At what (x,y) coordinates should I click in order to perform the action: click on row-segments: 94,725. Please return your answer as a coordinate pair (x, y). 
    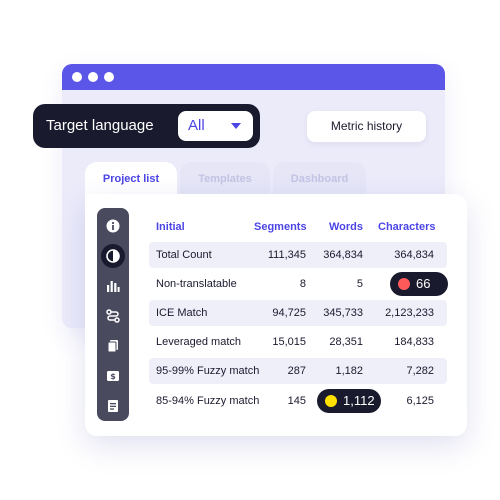
    Looking at the image, I should click on (289, 313).